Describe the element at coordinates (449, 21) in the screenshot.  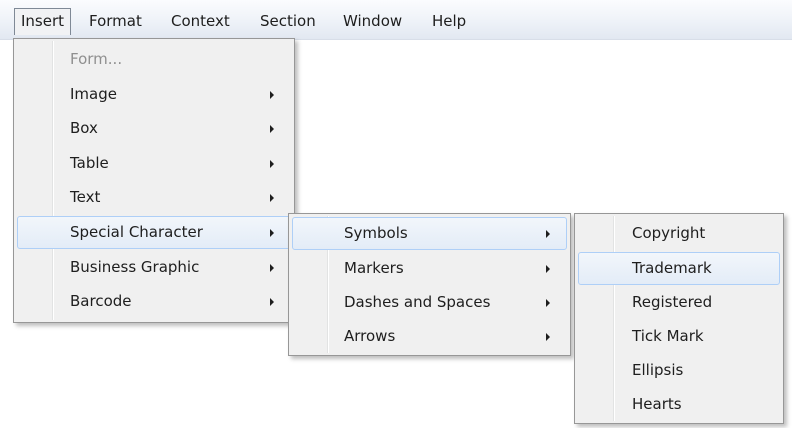
I see `menu-help: Help` at that location.